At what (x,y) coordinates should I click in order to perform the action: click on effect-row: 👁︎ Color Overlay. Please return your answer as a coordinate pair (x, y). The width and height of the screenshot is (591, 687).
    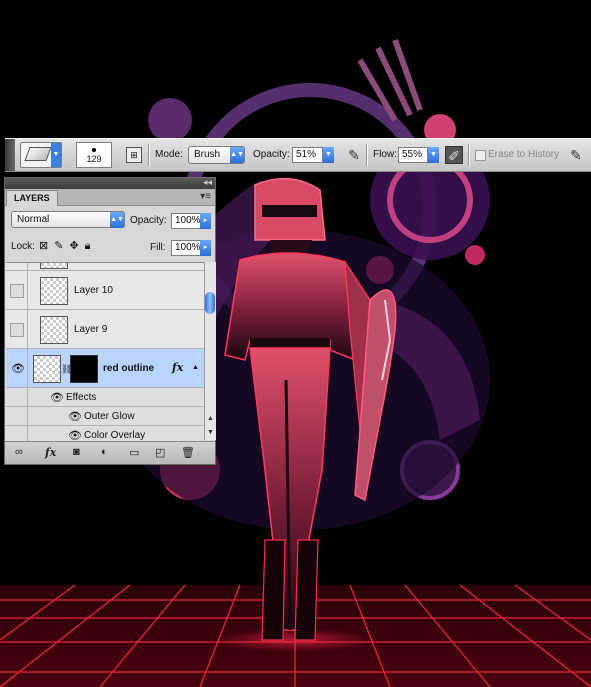
    Looking at the image, I should click on (105, 433).